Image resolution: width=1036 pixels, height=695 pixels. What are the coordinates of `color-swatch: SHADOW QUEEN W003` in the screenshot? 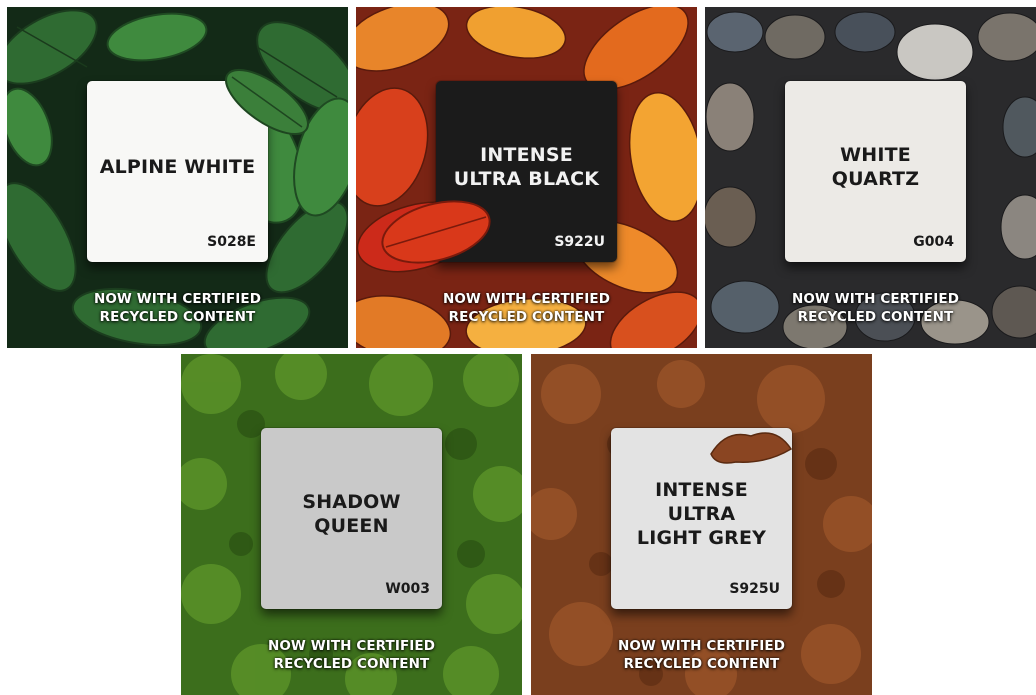 It's located at (351, 518).